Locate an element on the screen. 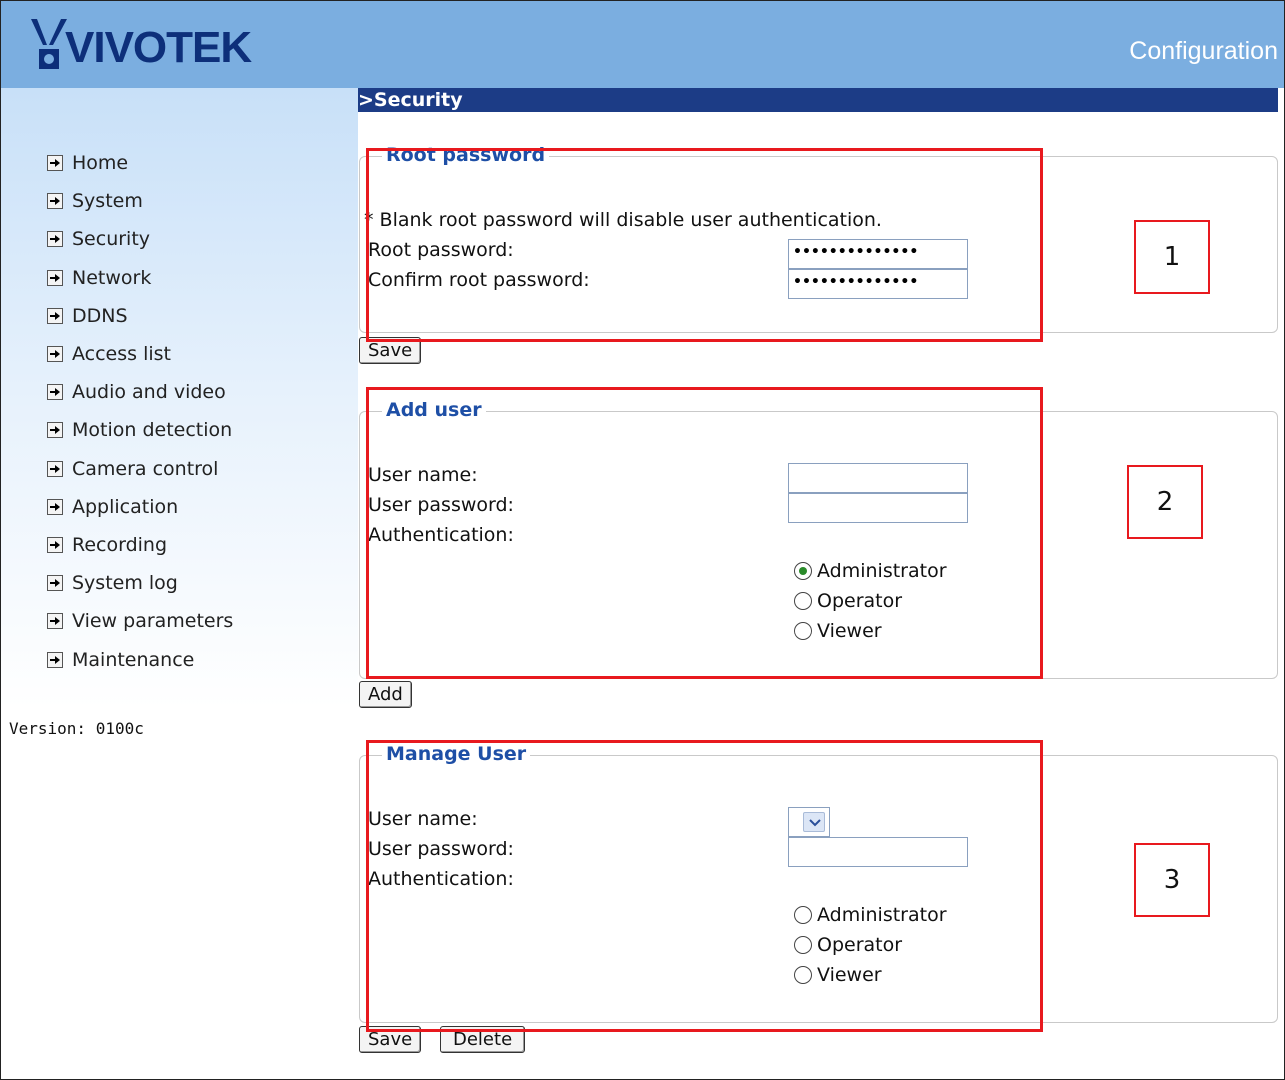 The height and width of the screenshot is (1080, 1285). manage-user-name-label: User name: is located at coordinates (423, 819).